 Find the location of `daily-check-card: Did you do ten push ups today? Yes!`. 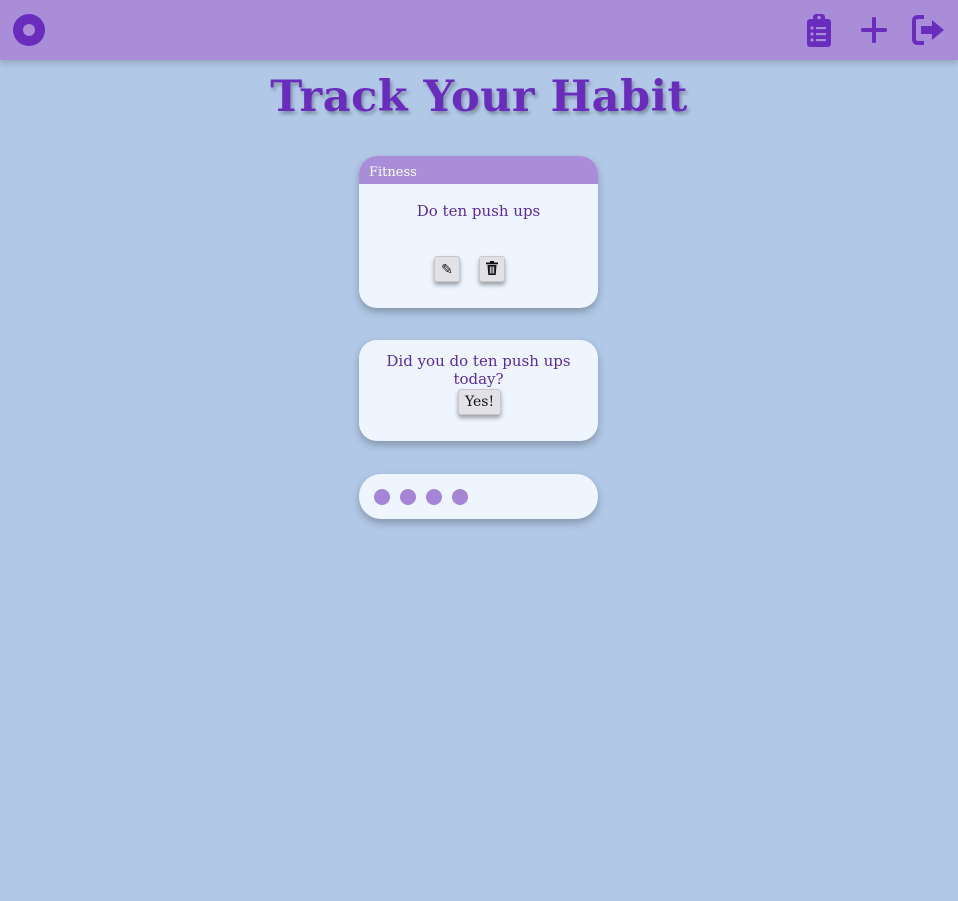

daily-check-card: Did you do ten push ups today? Yes! is located at coordinates (478, 390).